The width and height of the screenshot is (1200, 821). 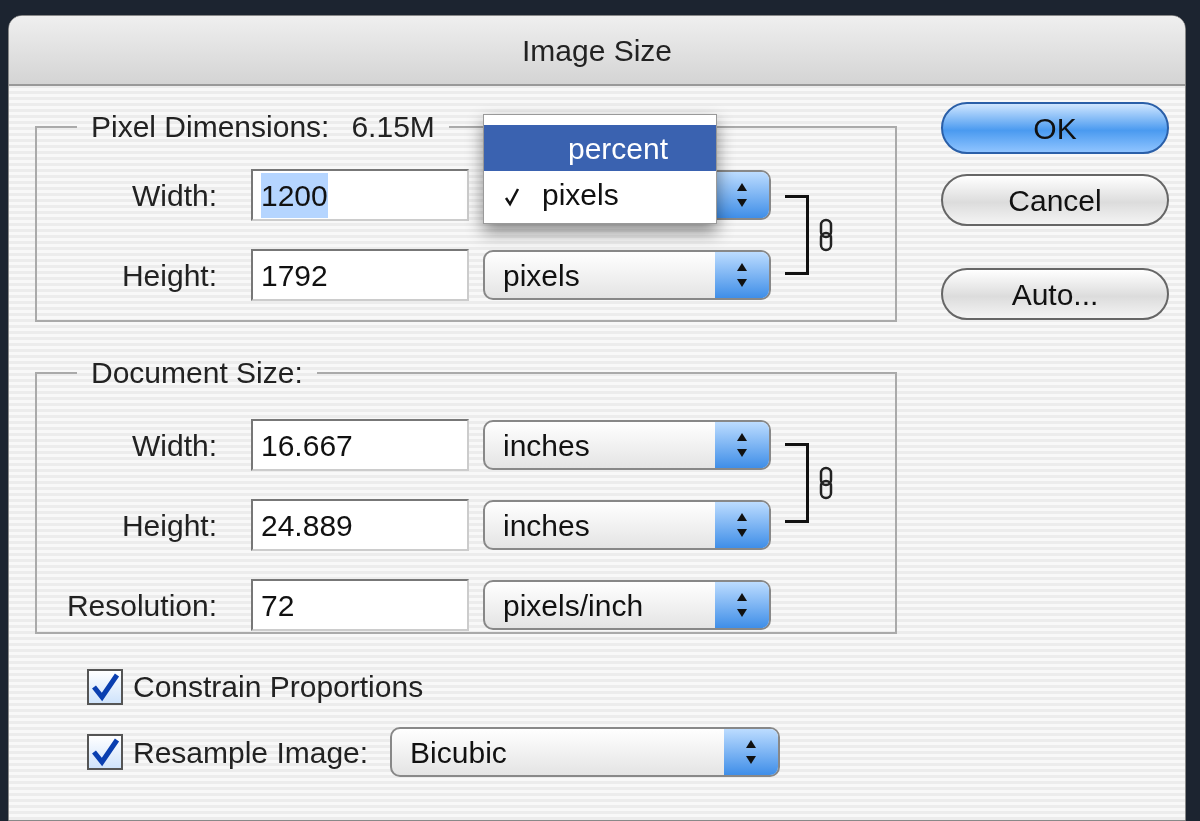 I want to click on unit-dropdown: pixels, so click(x=627, y=275).